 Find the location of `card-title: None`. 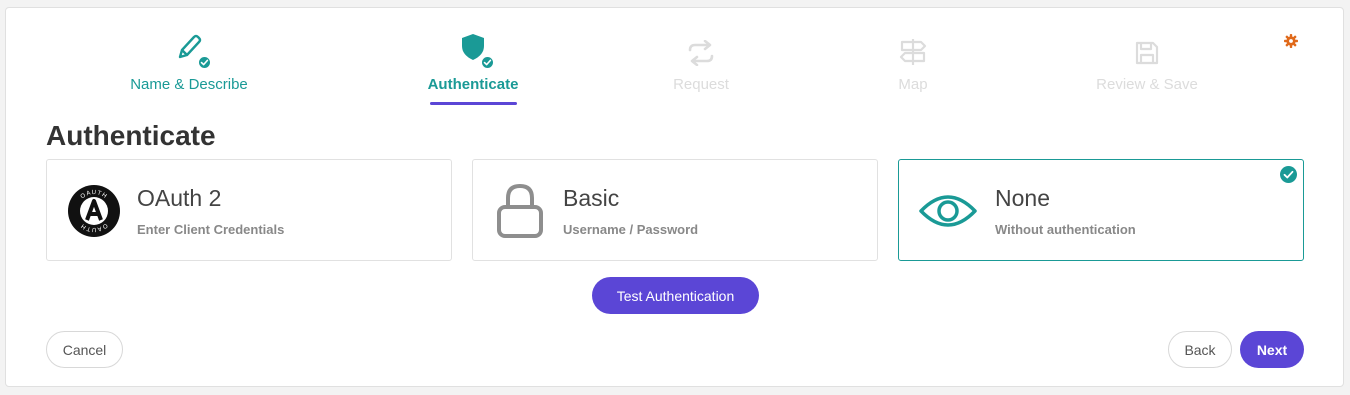

card-title: None is located at coordinates (1022, 198).